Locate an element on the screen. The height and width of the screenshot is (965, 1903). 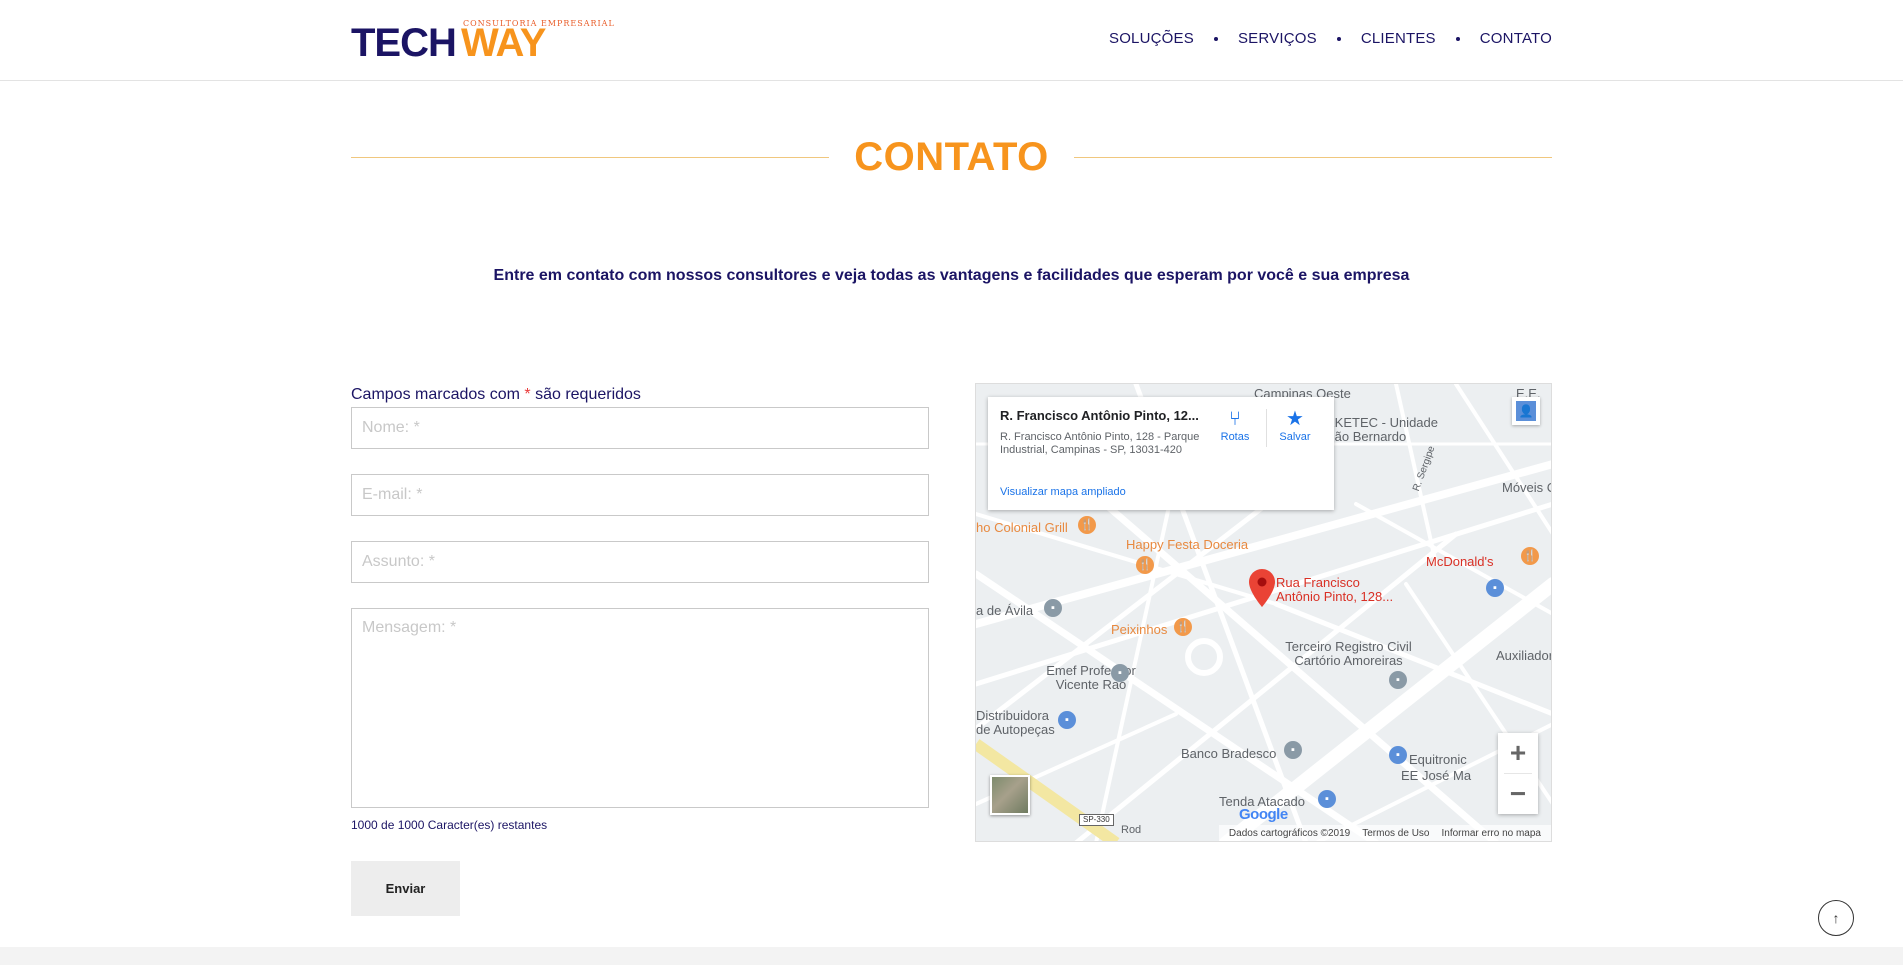
google-logo-text: Google is located at coordinates (1263, 814).